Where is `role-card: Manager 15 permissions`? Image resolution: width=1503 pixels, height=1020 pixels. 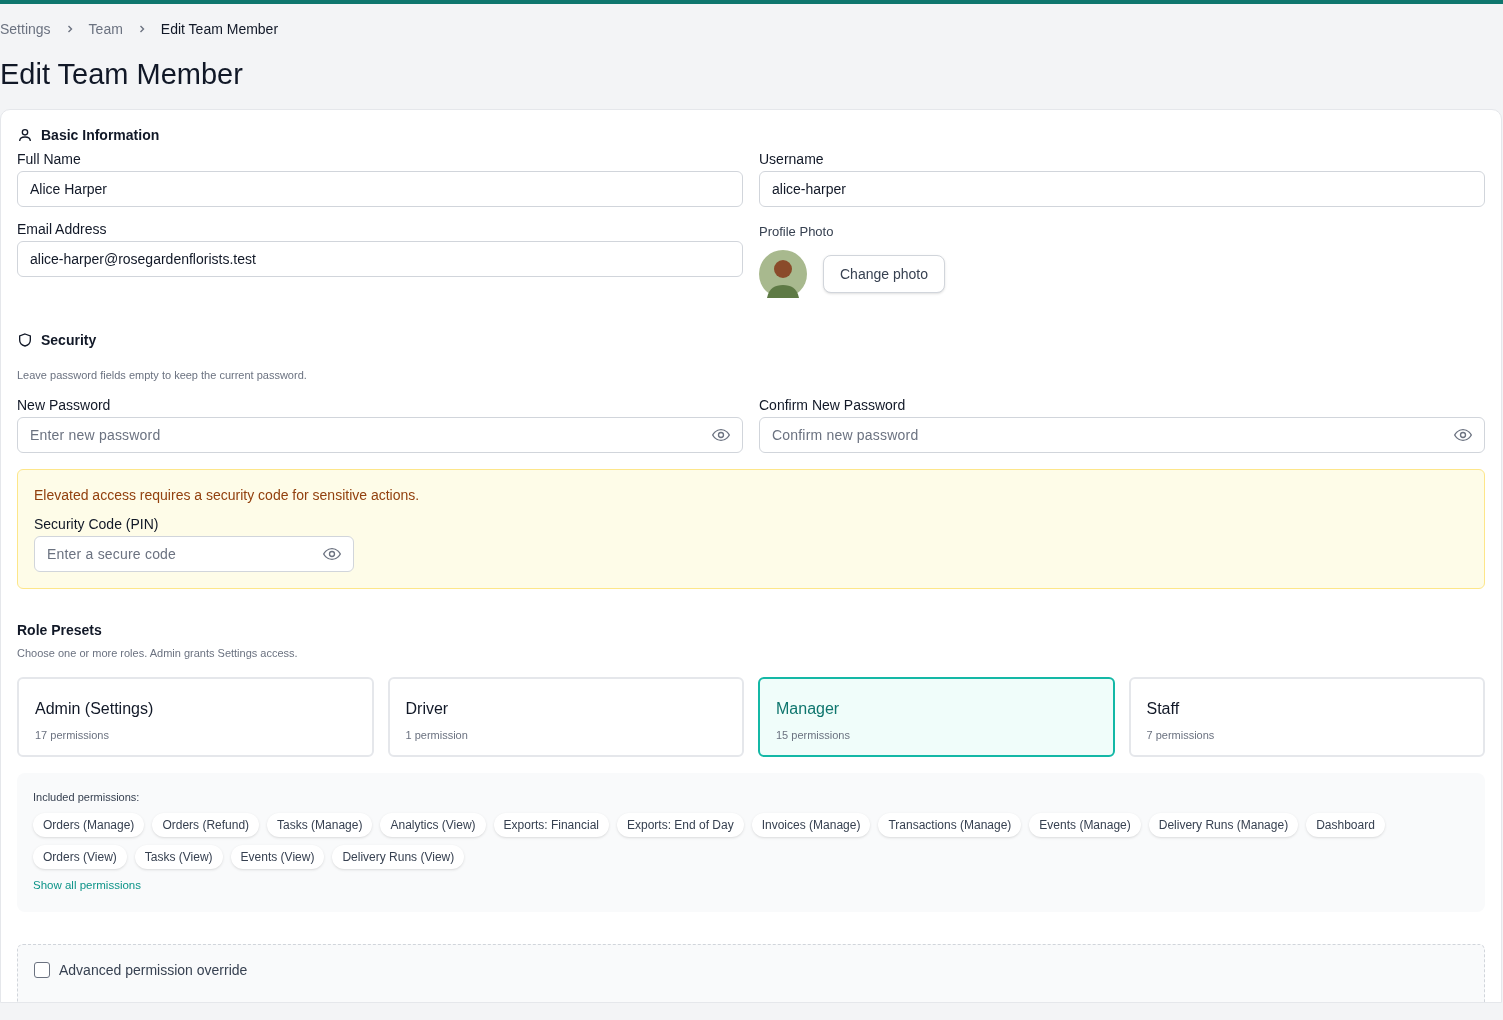 role-card: Manager 15 permissions is located at coordinates (936, 717).